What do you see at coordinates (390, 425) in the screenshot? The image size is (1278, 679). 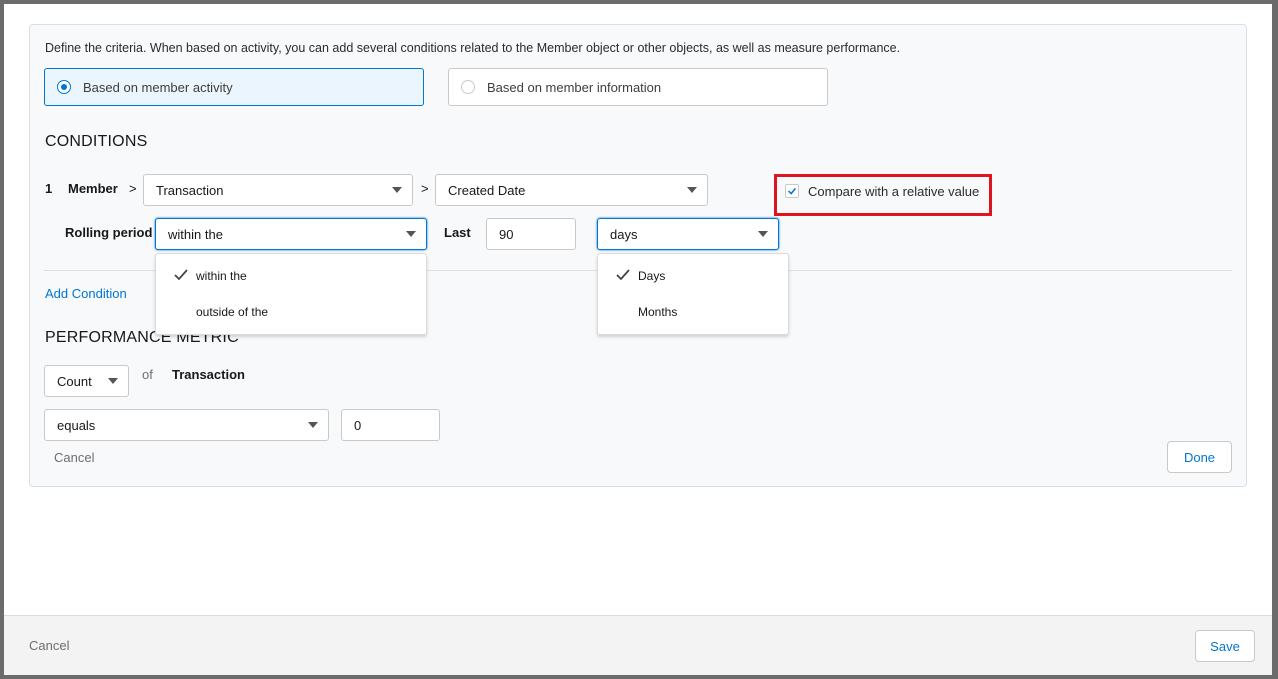 I see `metric-value-input` at bounding box center [390, 425].